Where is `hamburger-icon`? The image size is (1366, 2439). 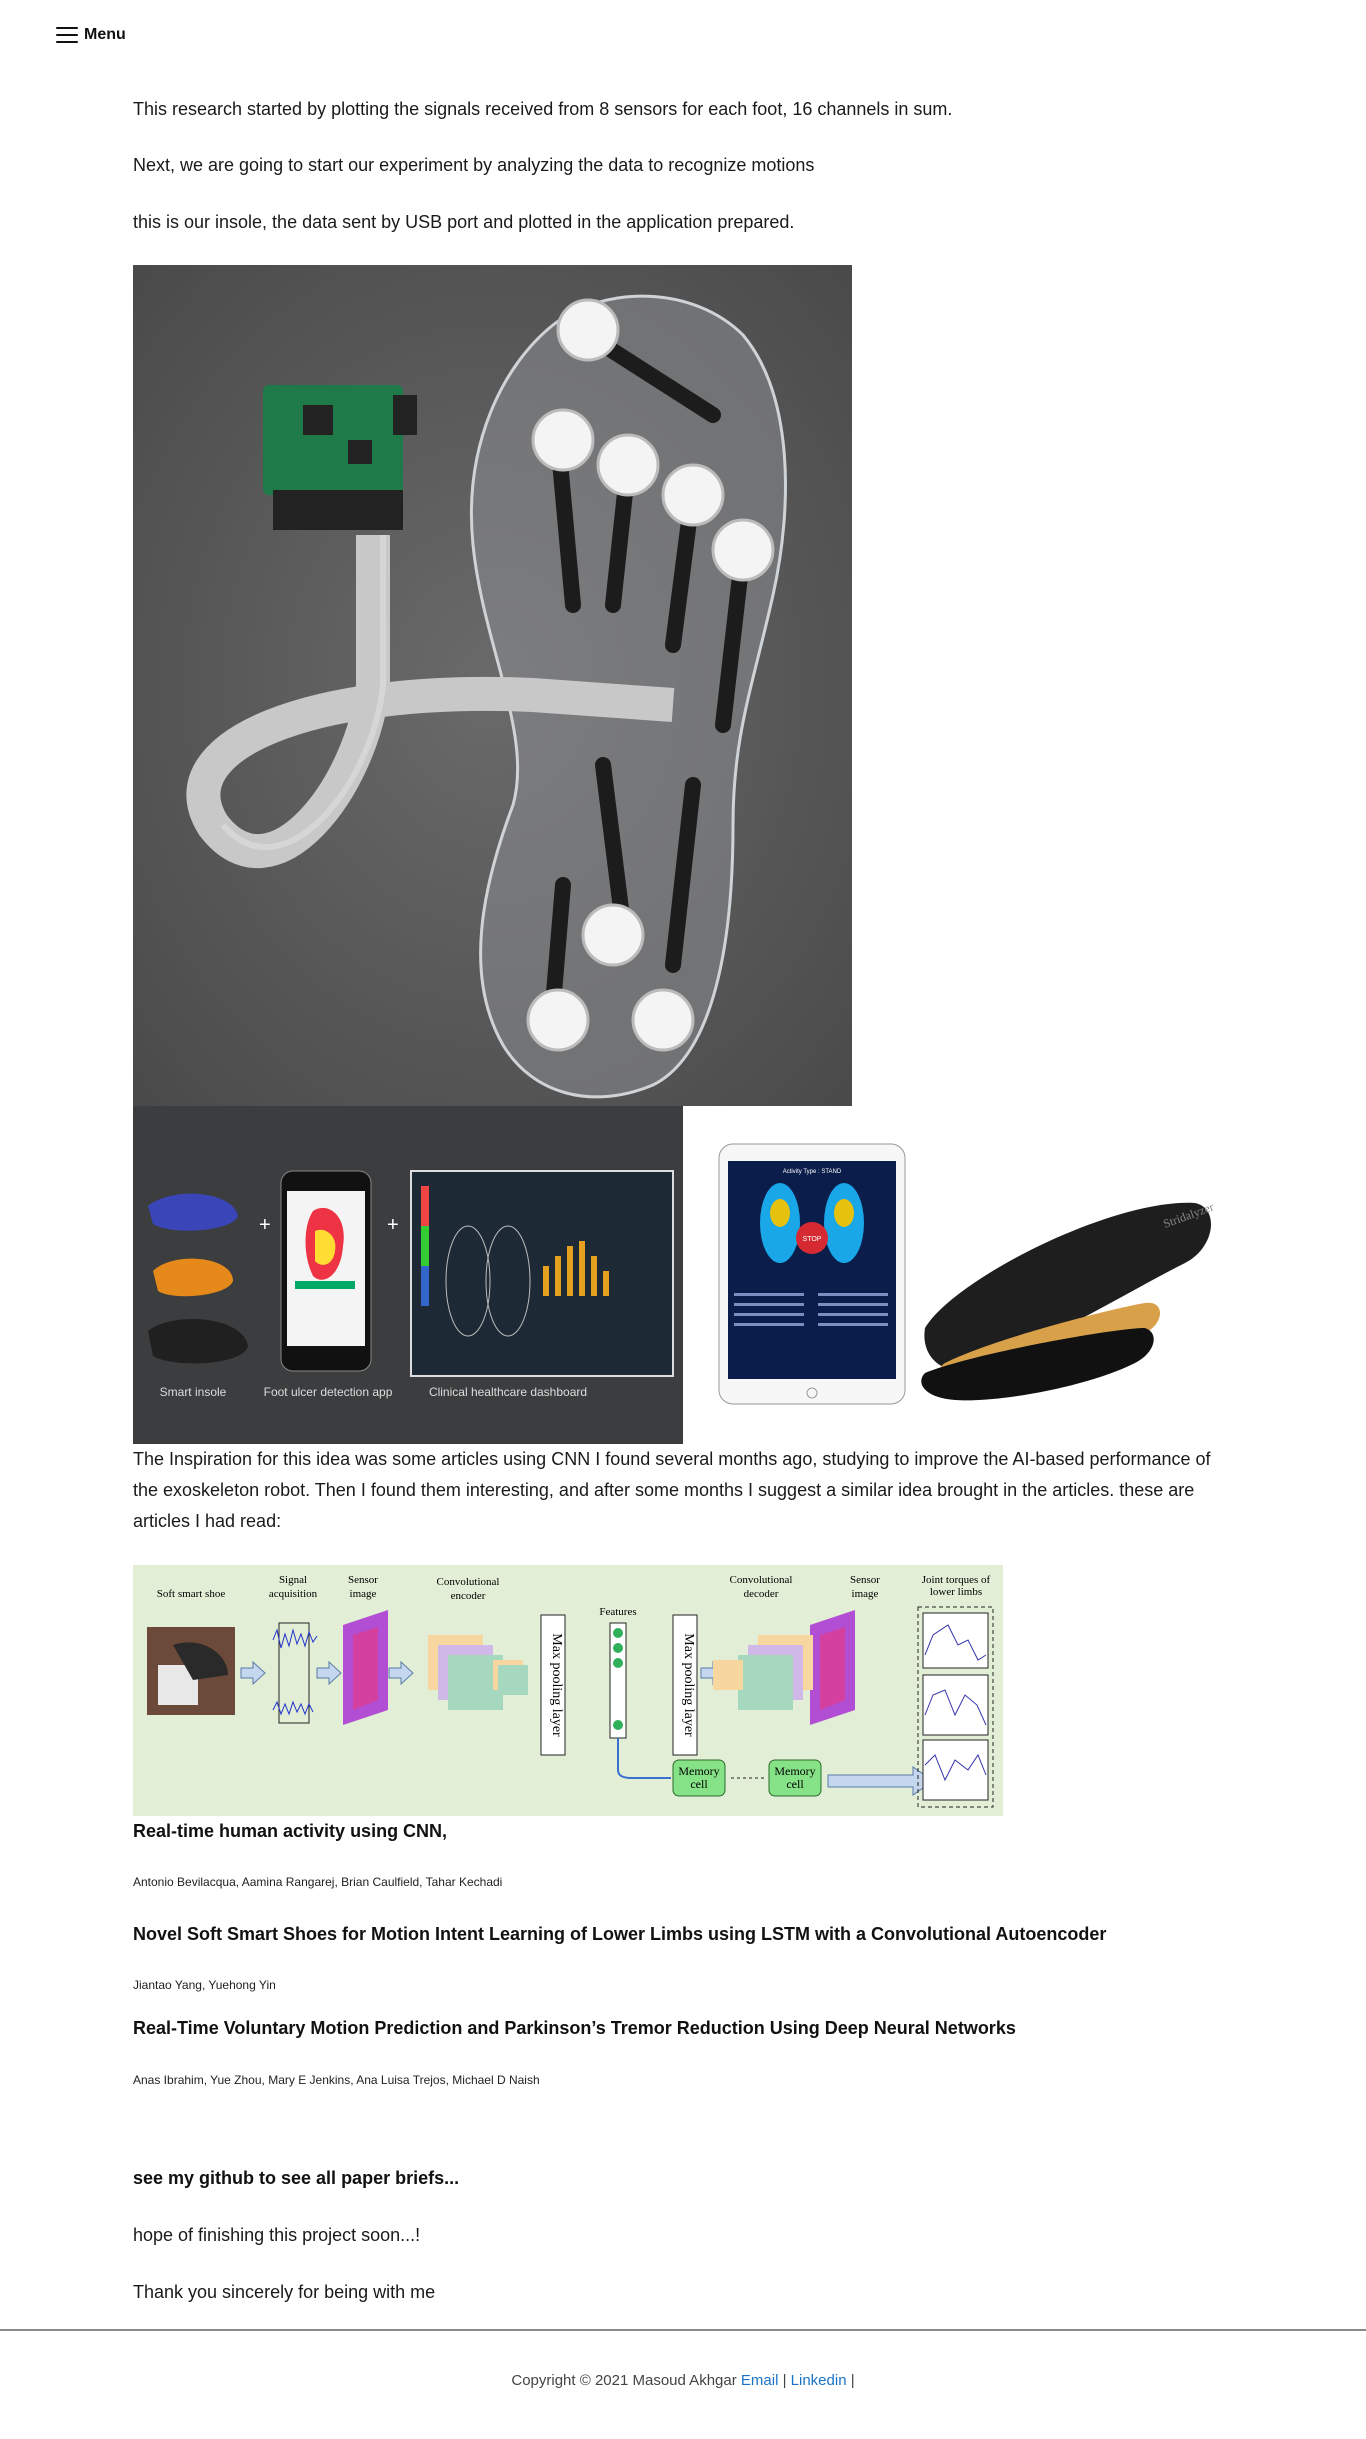 hamburger-icon is located at coordinates (67, 35).